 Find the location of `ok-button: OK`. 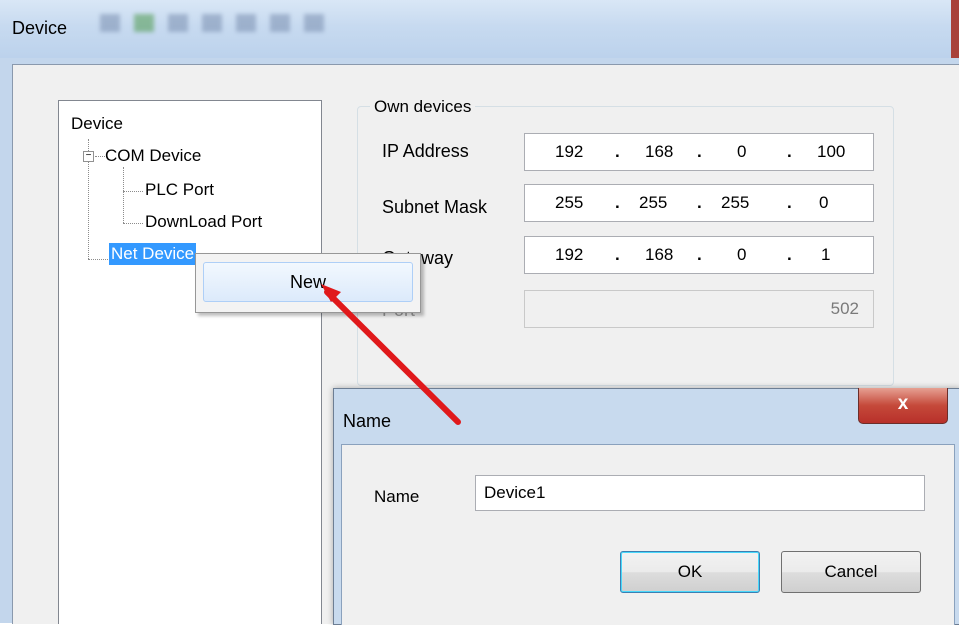

ok-button: OK is located at coordinates (690, 572).